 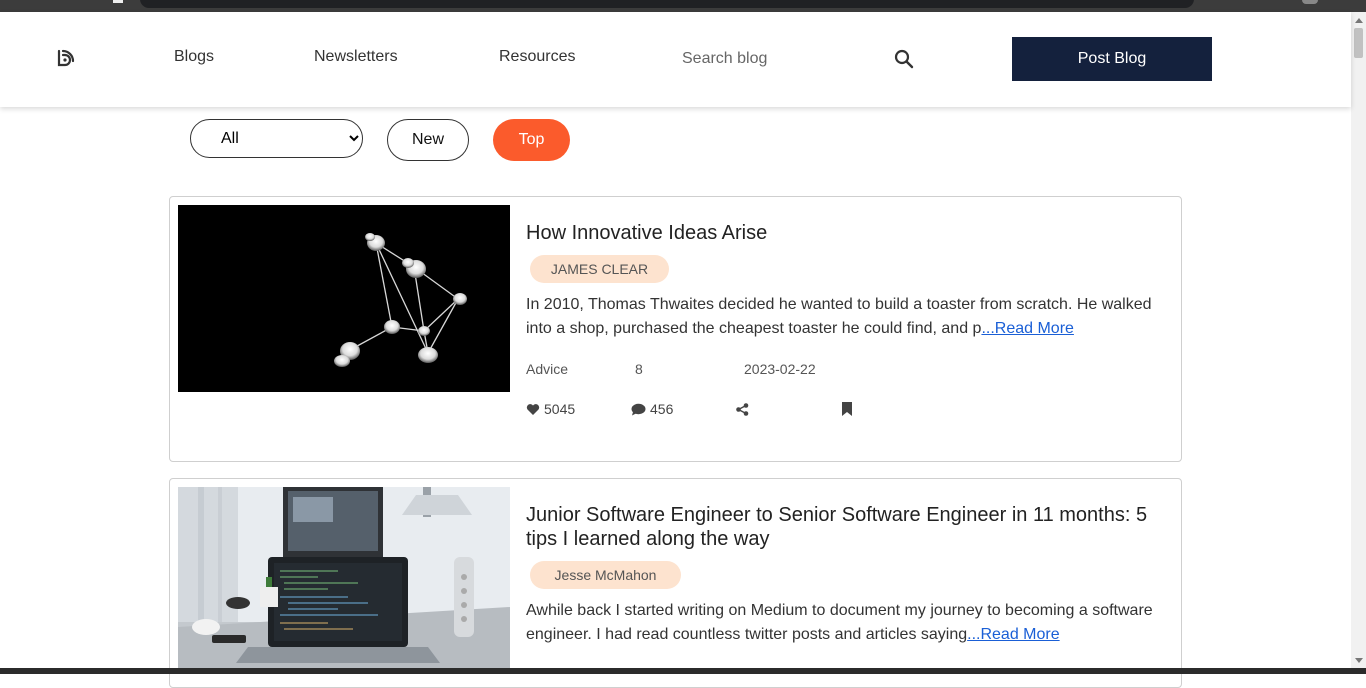 I want to click on nav-blogs: Blogs, so click(x=194, y=57).